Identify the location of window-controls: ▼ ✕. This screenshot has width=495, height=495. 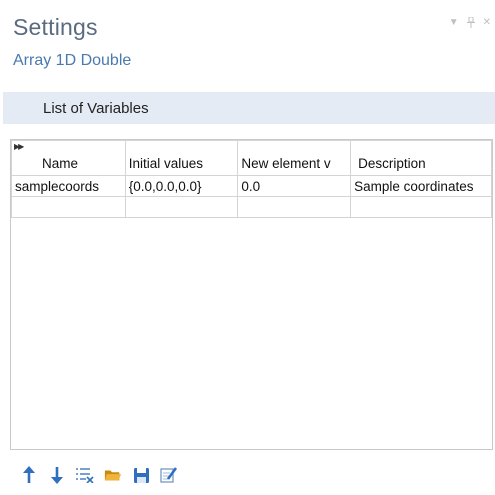
(470, 23).